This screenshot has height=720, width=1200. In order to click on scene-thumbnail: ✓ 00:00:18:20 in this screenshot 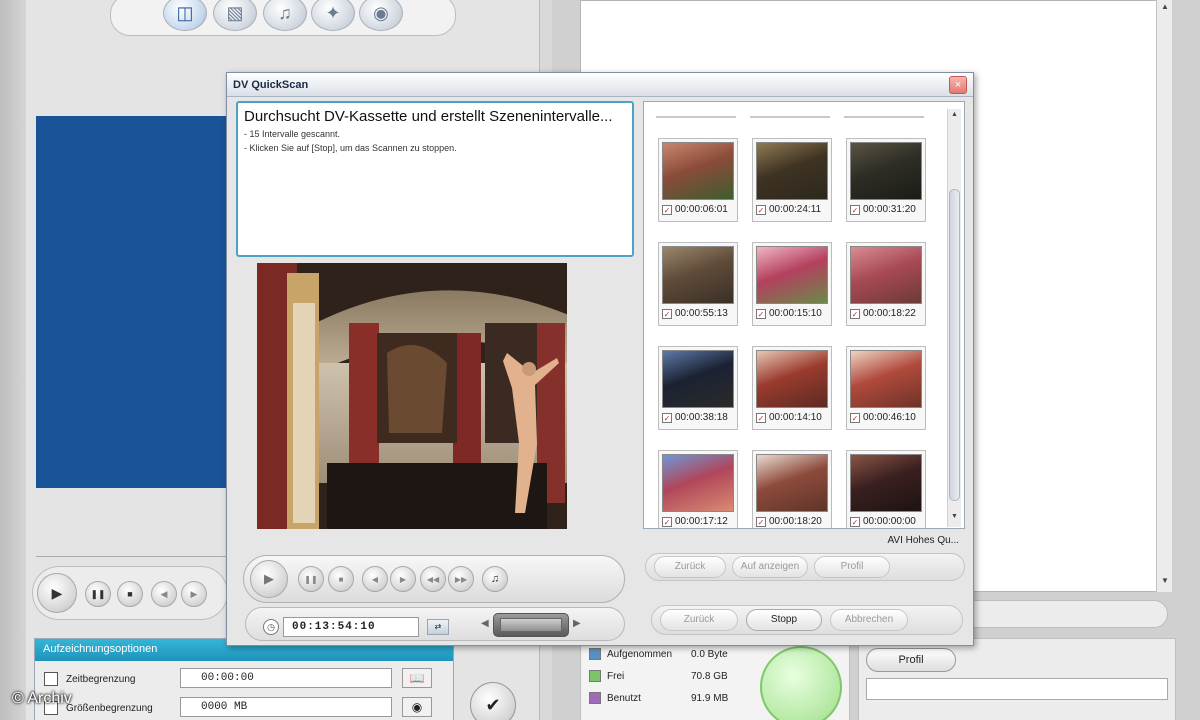, I will do `click(792, 489)`.